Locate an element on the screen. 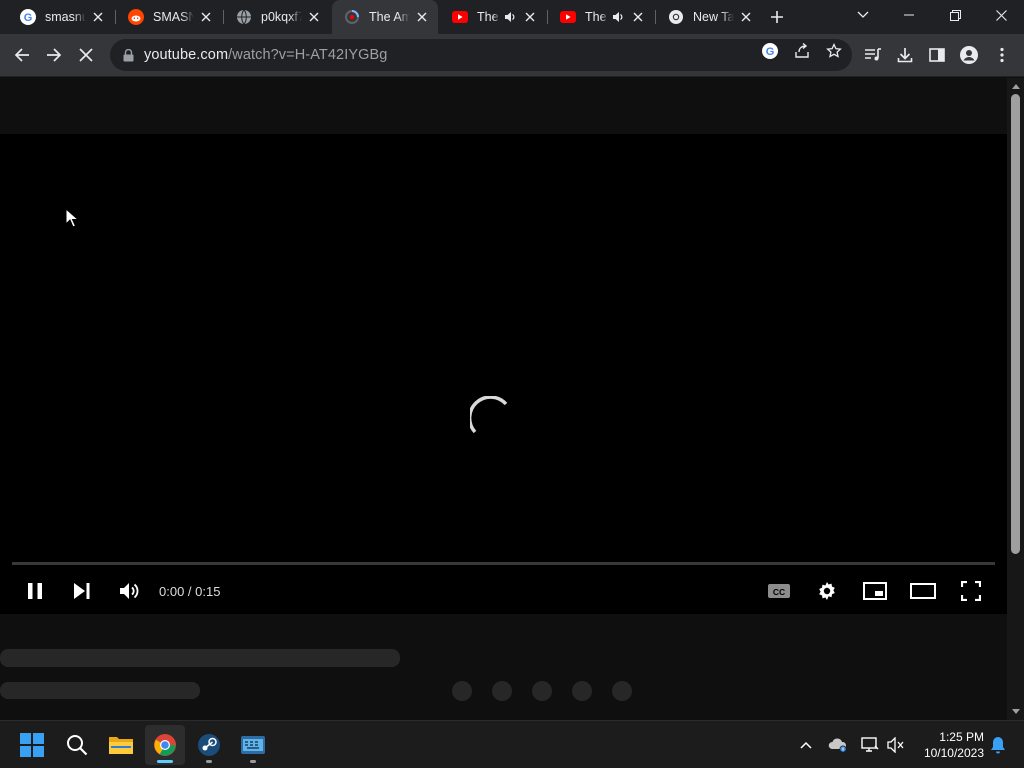  tab-5: The is located at coordinates (601, 17).